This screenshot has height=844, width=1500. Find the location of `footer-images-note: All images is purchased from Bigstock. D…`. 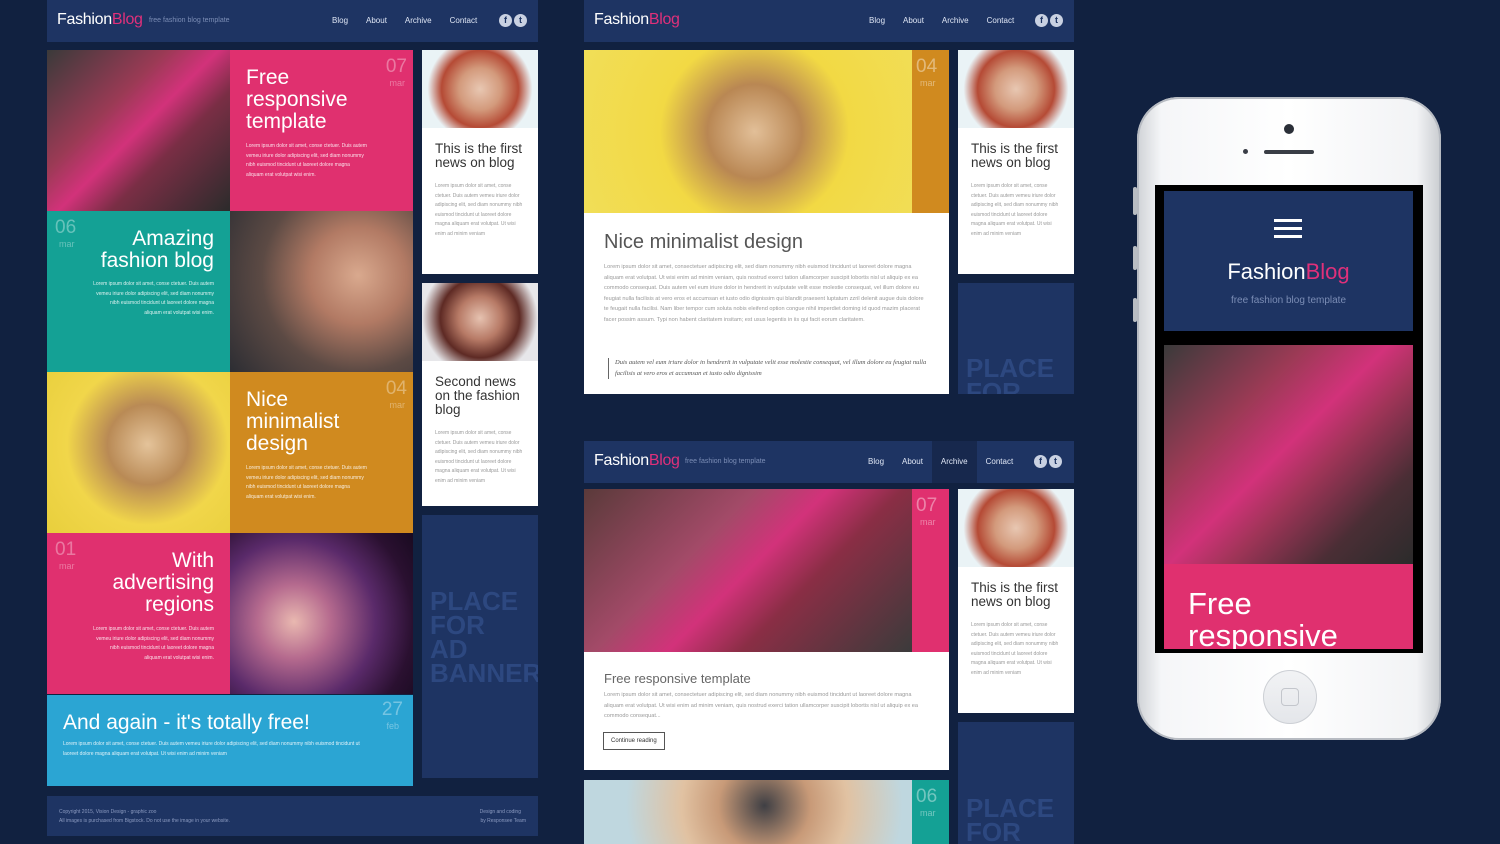

footer-images-note: All images is purchased from Bigstock. D… is located at coordinates (144, 821).